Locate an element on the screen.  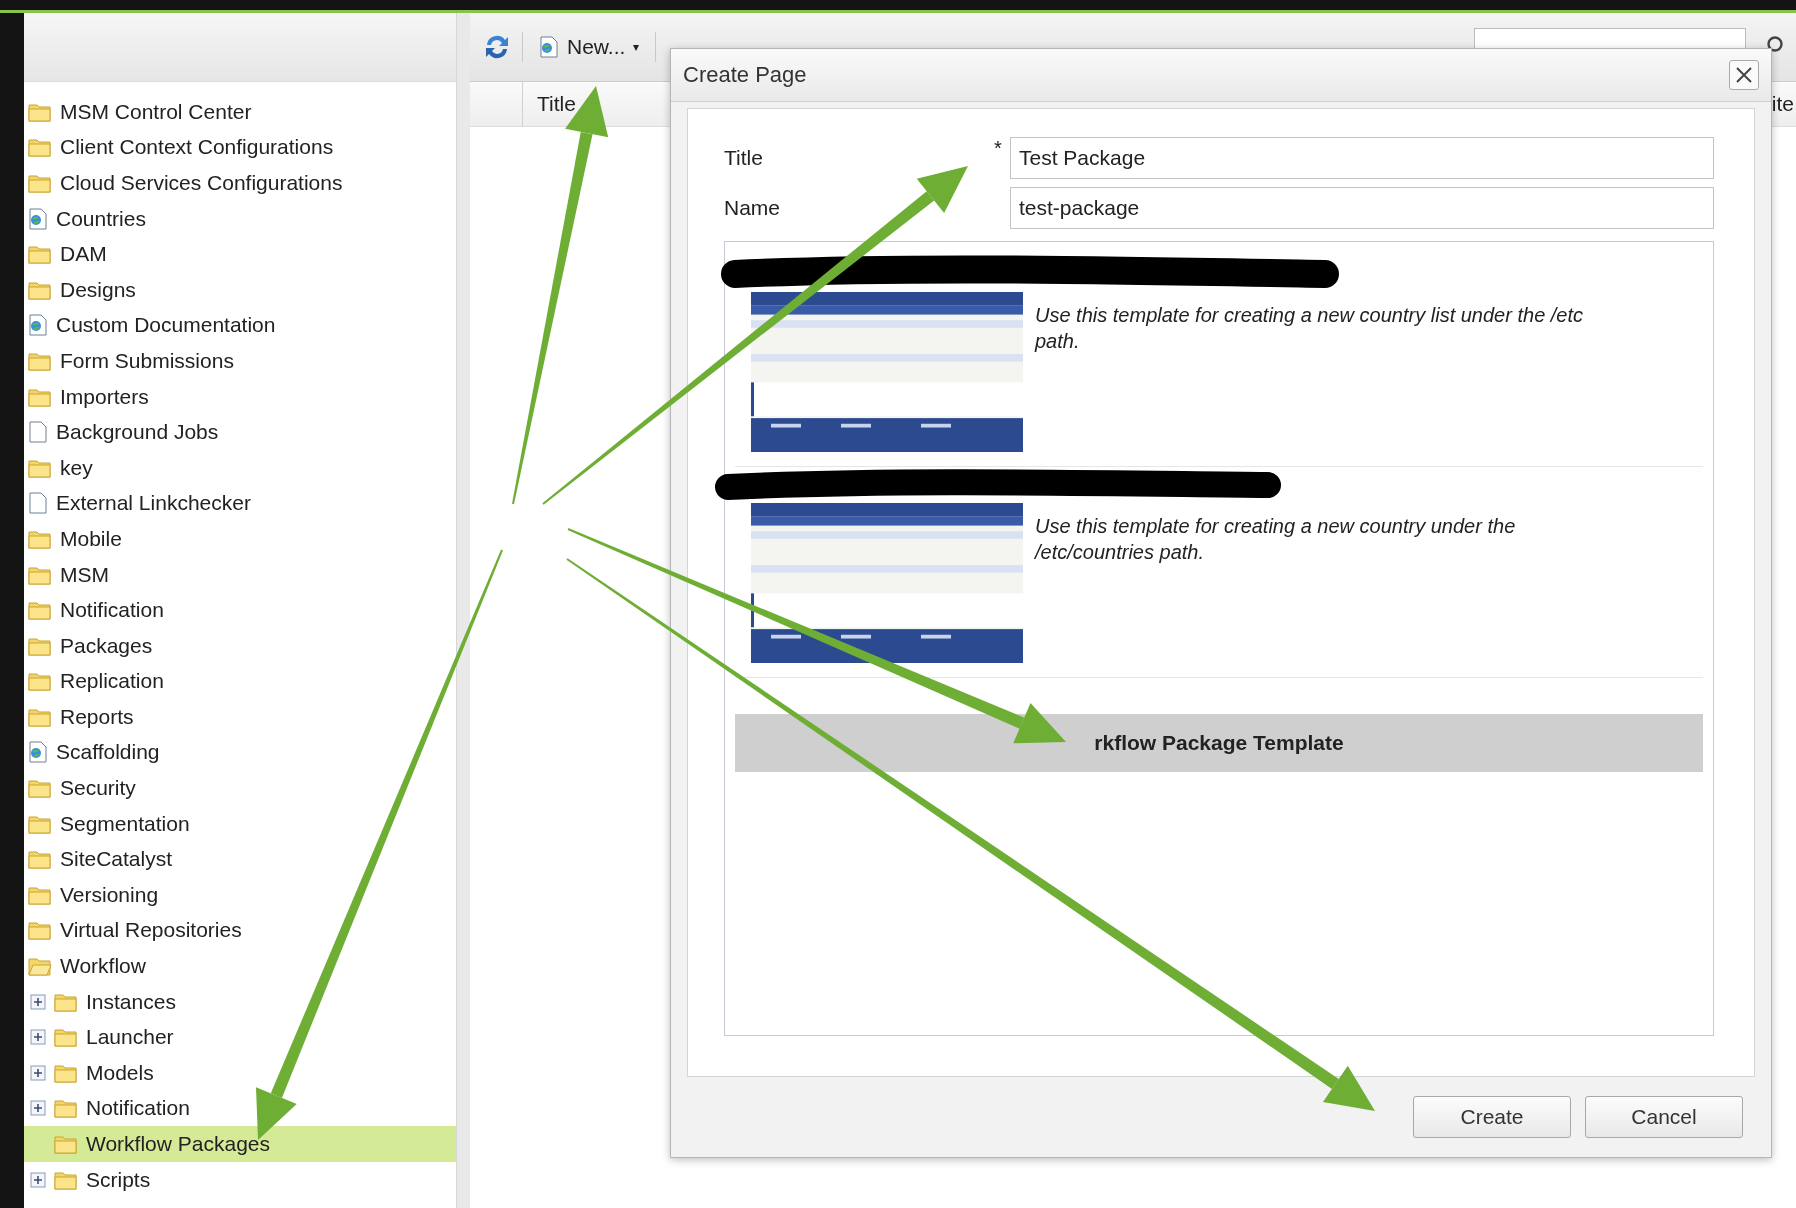
tree-item: Form Submissions is located at coordinates (240, 361).